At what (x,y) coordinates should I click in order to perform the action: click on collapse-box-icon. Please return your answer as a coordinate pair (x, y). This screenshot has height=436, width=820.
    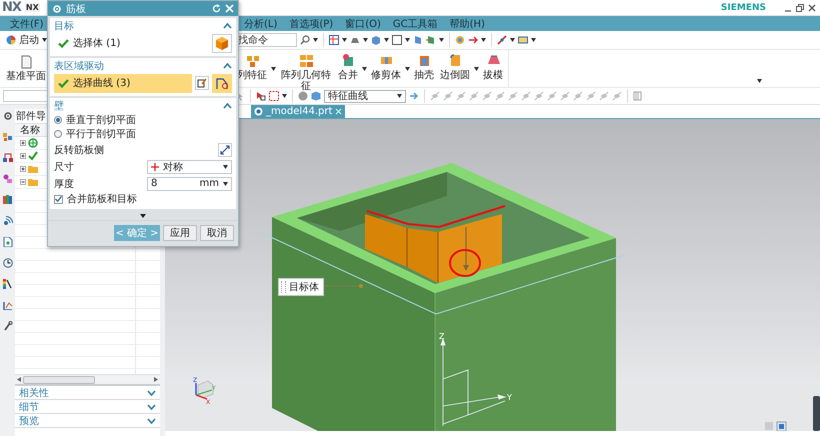
    Looking at the image, I should click on (23, 182).